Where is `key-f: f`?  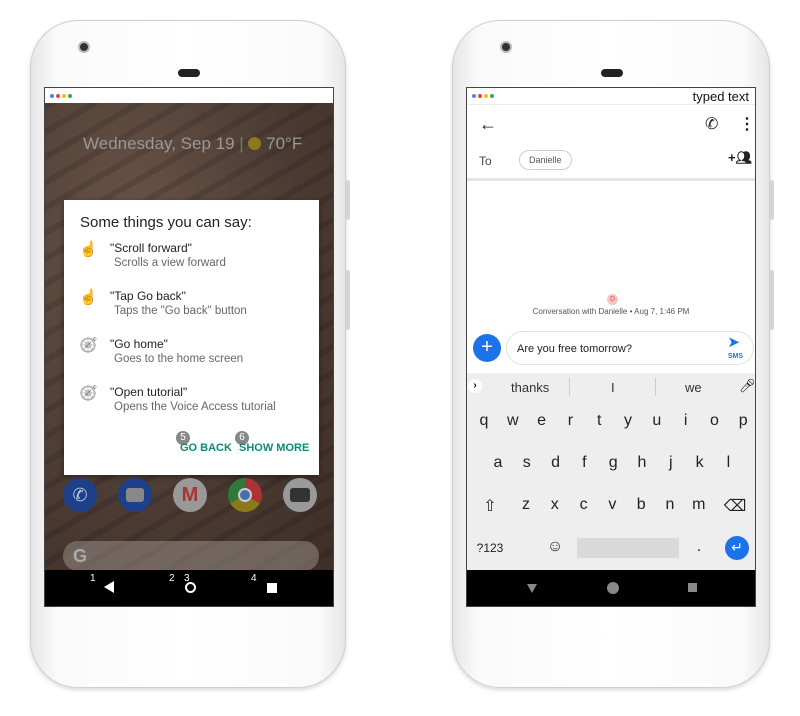 key-f: f is located at coordinates (584, 463).